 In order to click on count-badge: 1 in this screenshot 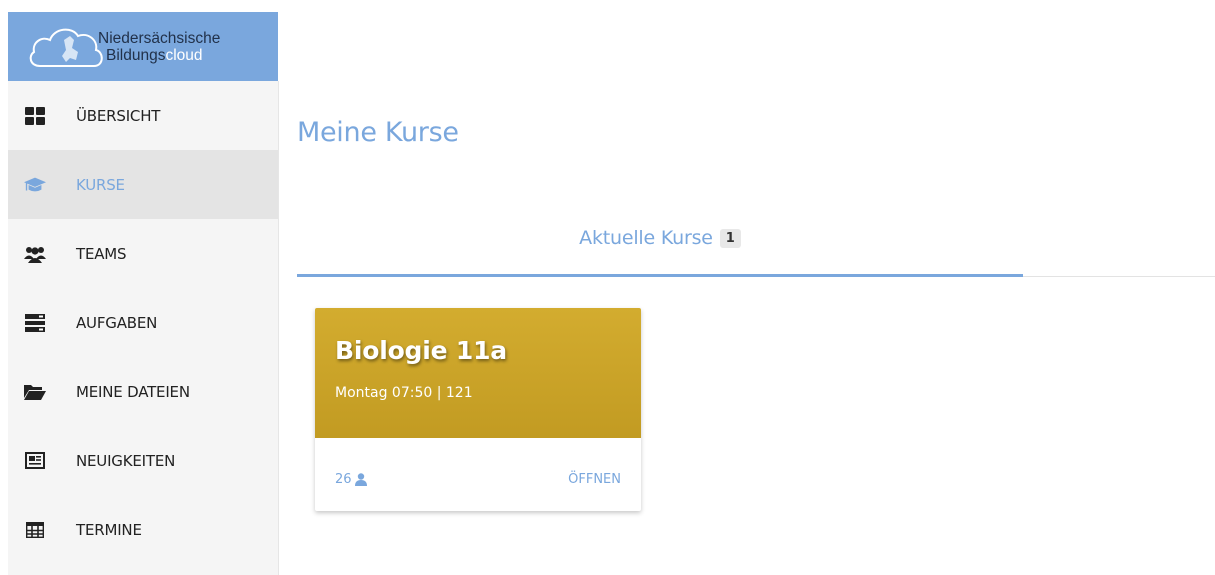, I will do `click(730, 238)`.